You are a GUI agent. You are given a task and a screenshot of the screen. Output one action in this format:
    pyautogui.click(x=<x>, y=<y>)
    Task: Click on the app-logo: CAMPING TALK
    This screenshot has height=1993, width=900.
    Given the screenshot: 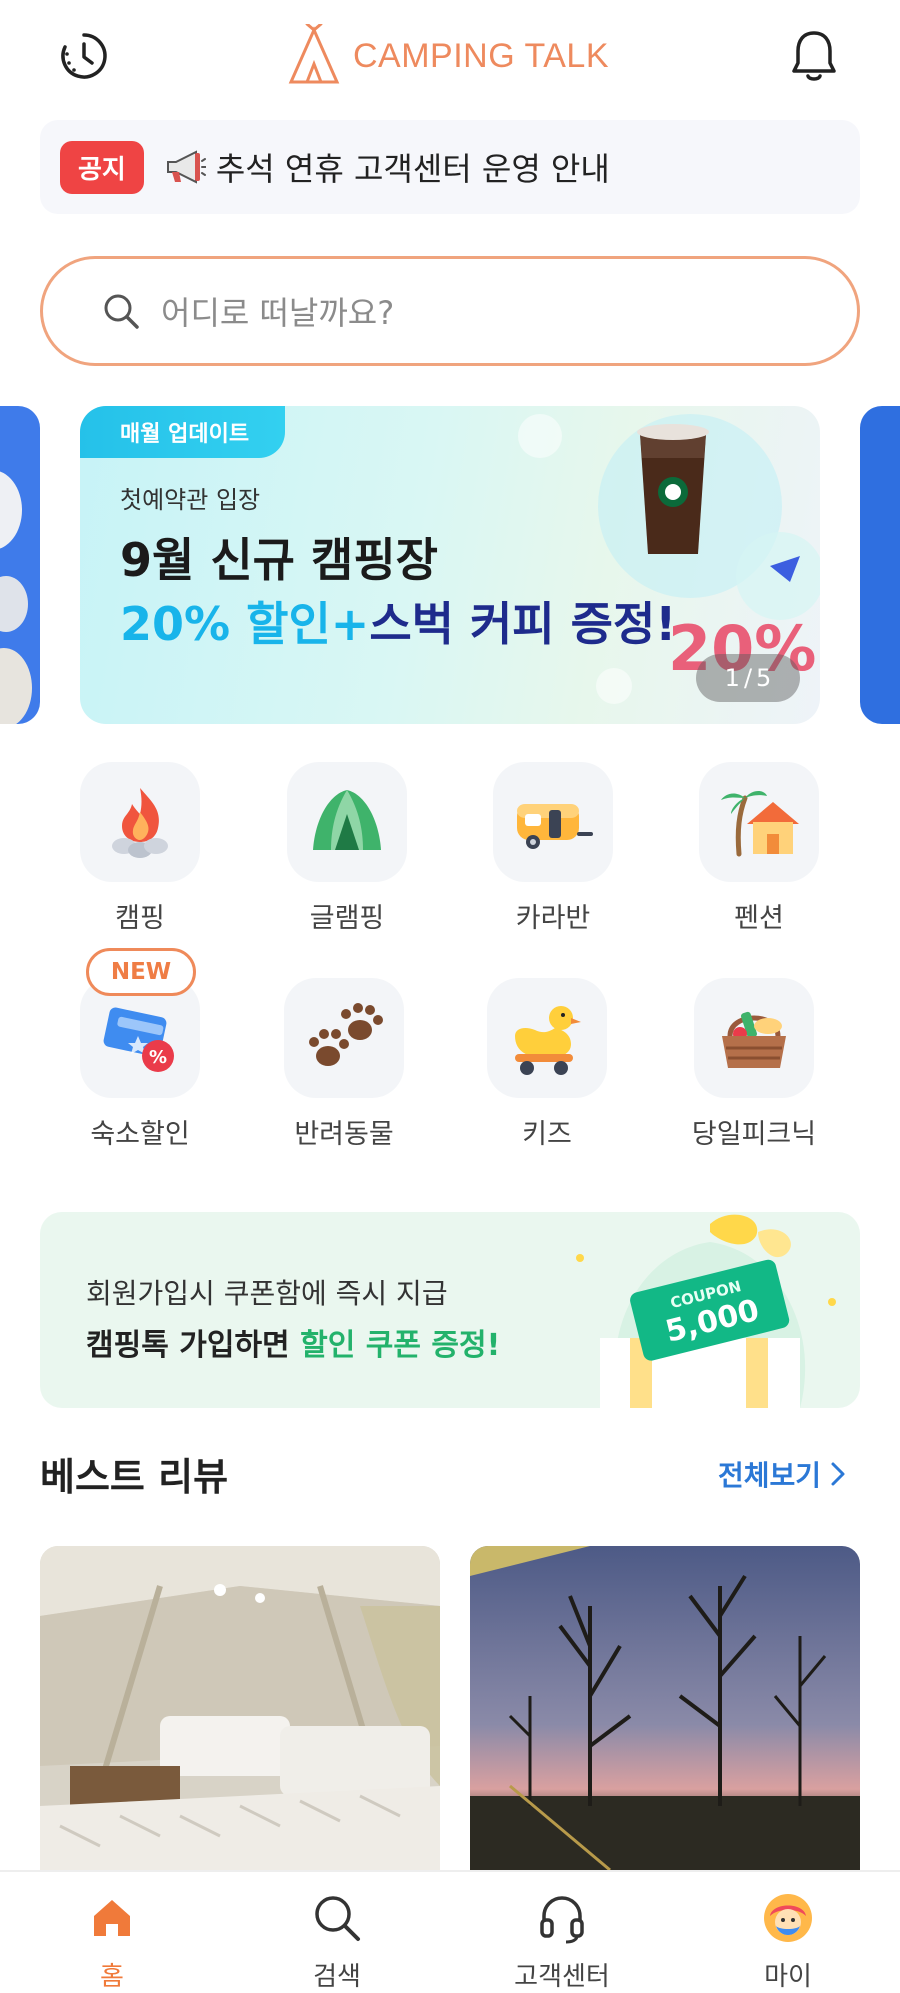 What is the action you would take?
    pyautogui.click(x=447, y=56)
    